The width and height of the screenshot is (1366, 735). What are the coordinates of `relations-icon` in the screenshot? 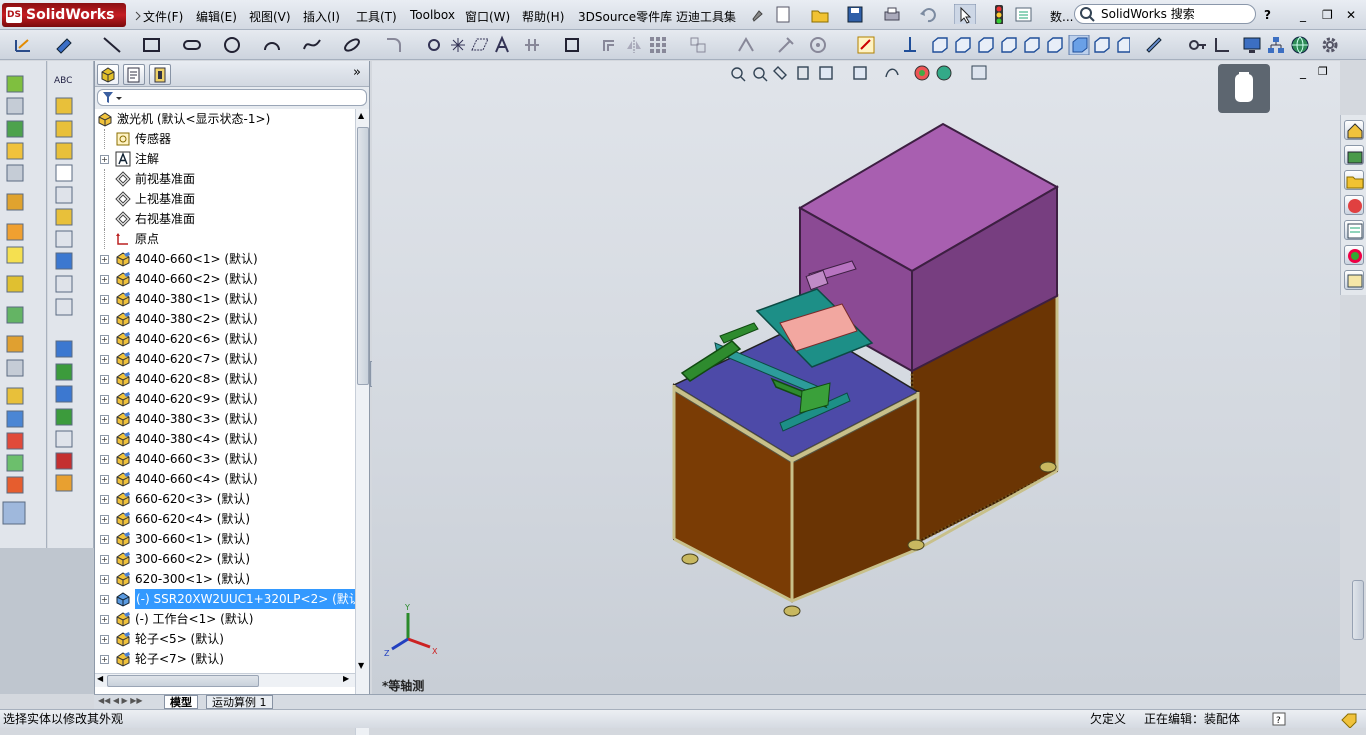 It's located at (746, 45).